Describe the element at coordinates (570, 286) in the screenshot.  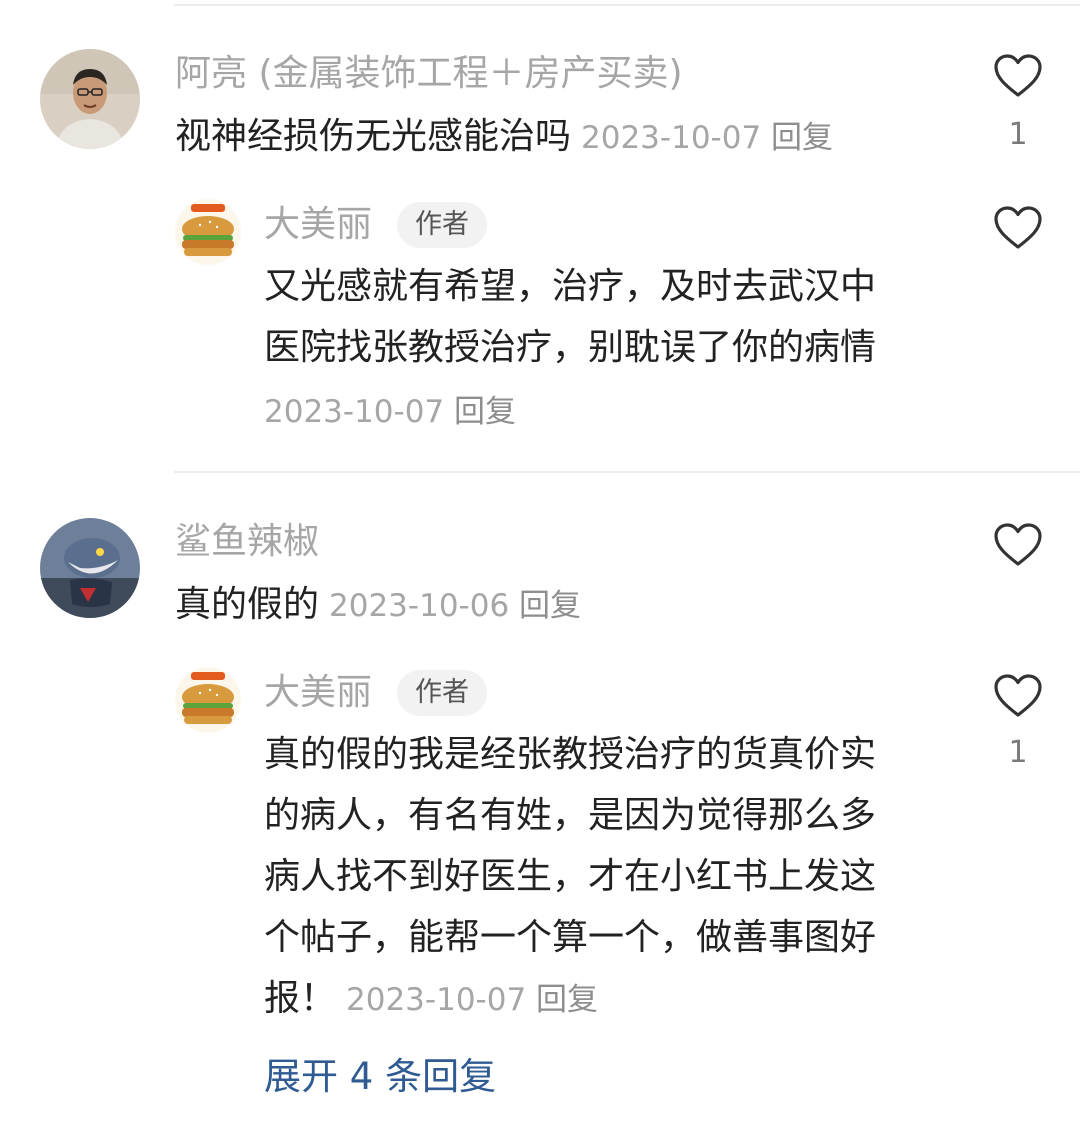
I see `reply-line: 又光感就有希望，治疗，及时去武汉中` at that location.